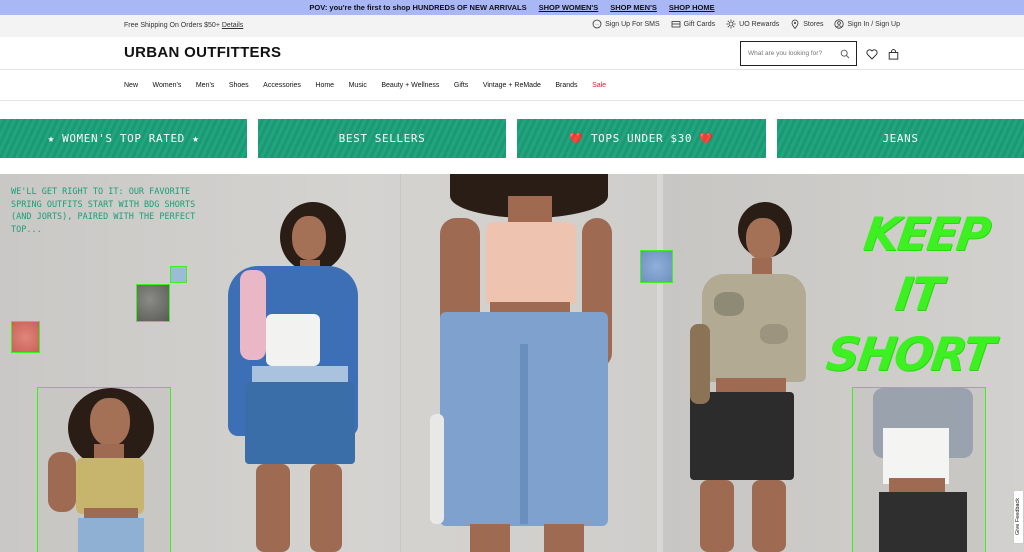  I want to click on gift-cards-link: Gift Cards, so click(693, 24).